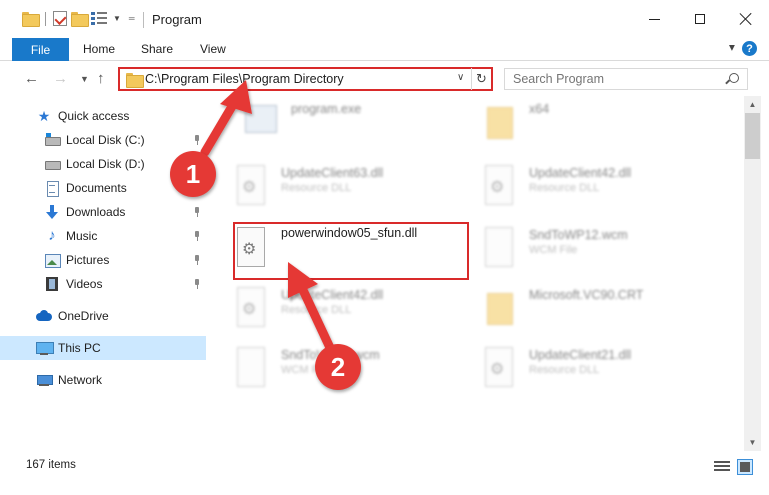 This screenshot has height=495, width=769. I want to click on sidebar-item-pictures: Pictures, so click(103, 260).